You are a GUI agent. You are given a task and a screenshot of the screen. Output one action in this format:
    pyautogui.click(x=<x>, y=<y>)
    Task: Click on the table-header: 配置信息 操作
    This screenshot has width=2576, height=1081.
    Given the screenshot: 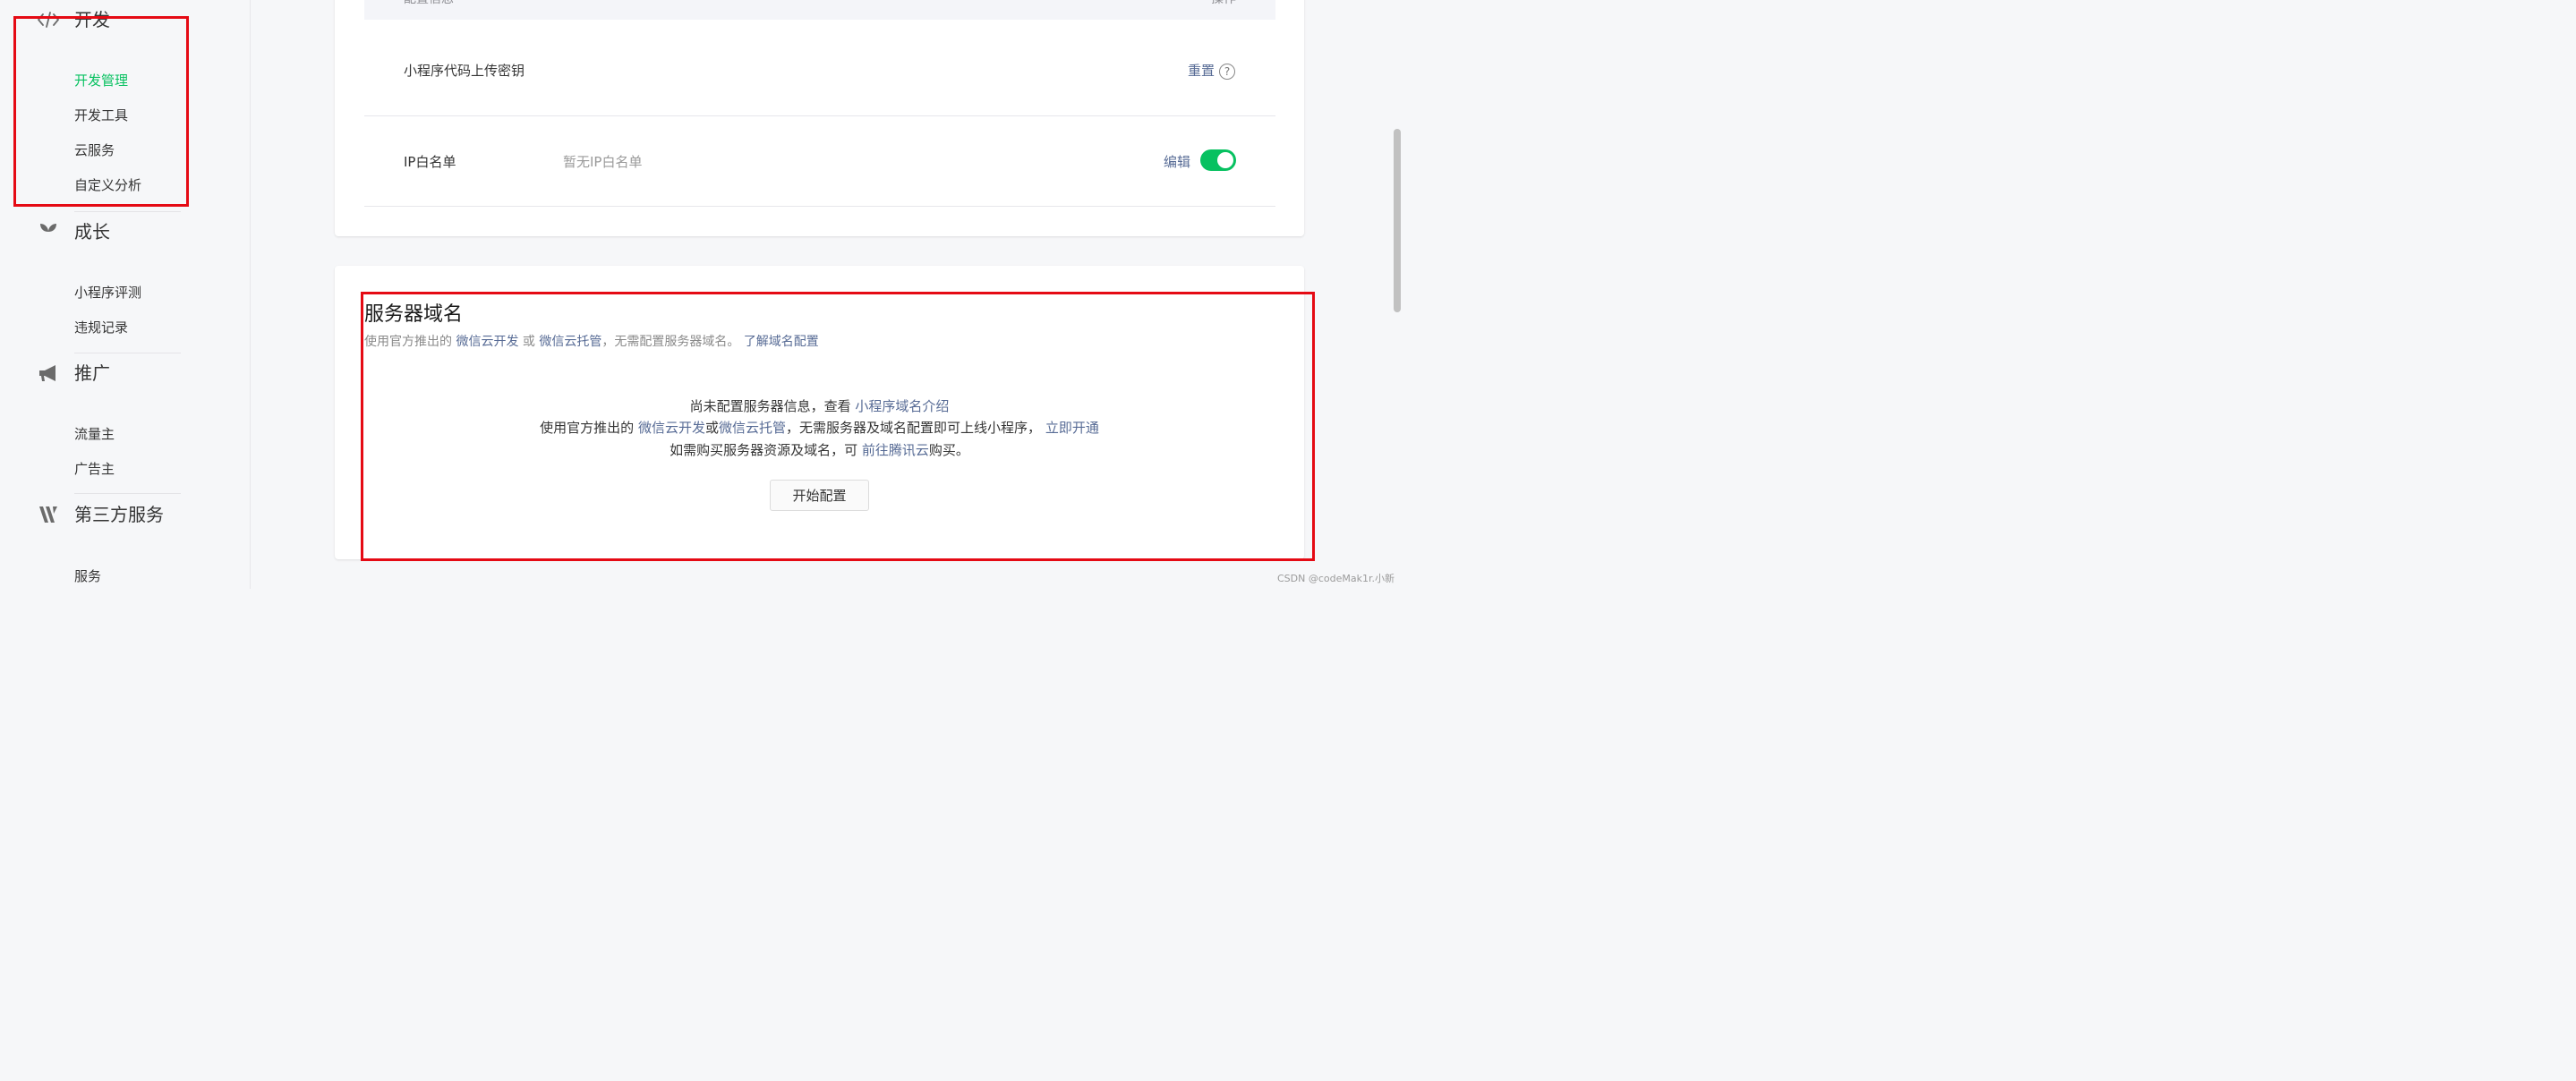 What is the action you would take?
    pyautogui.click(x=819, y=10)
    